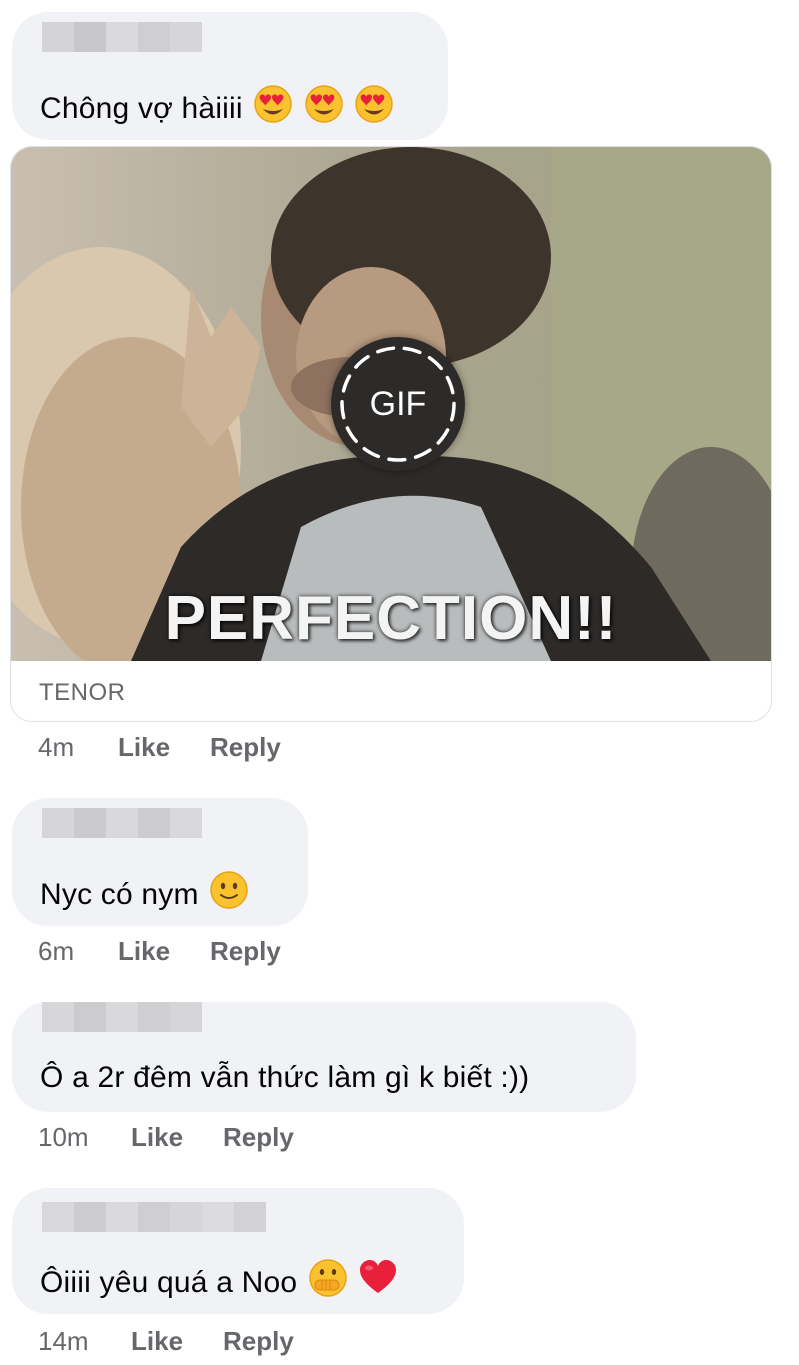 The width and height of the screenshot is (799, 1365). What do you see at coordinates (324, 1057) in the screenshot?
I see `comment-bubble: Ô a 2r đêm vẫn thức làm gì k biết :))` at bounding box center [324, 1057].